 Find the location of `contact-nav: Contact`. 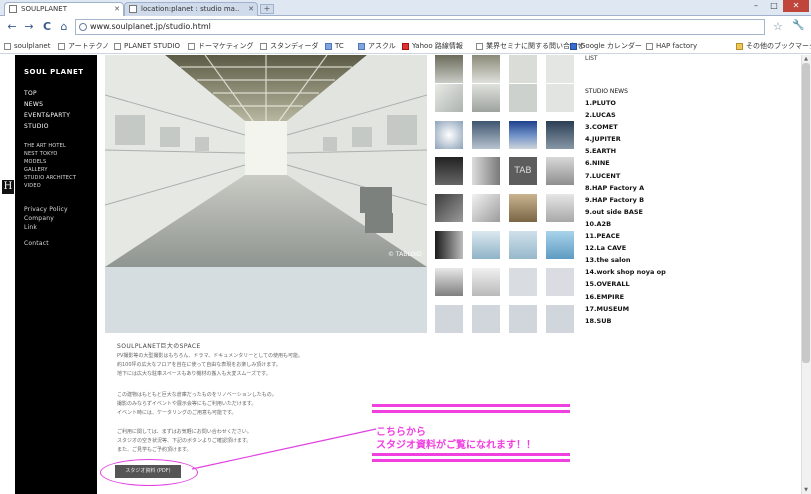

contact-nav: Contact is located at coordinates (36, 243).